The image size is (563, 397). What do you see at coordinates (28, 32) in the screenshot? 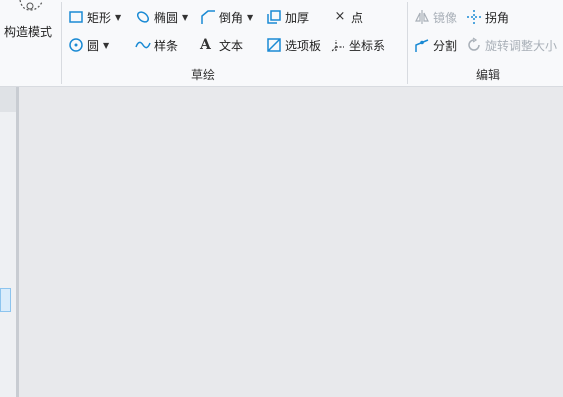
I see `construct-mode-label: 构造模式` at bounding box center [28, 32].